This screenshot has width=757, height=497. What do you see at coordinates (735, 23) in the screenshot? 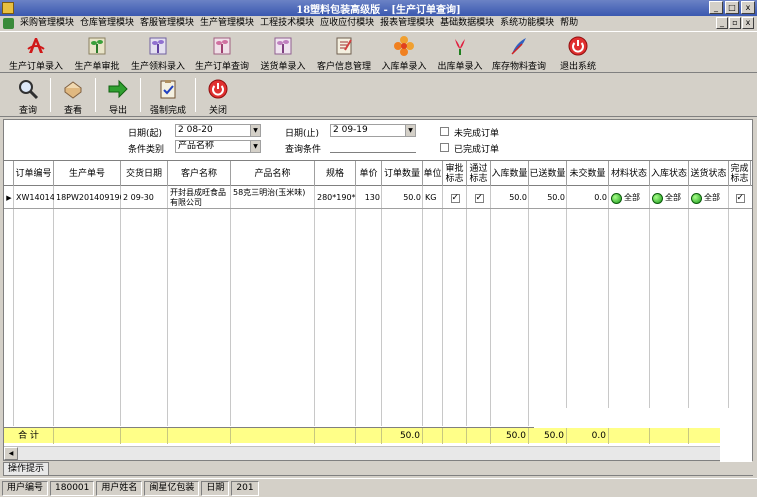
I see `mdi-restore-button: ▫` at bounding box center [735, 23].